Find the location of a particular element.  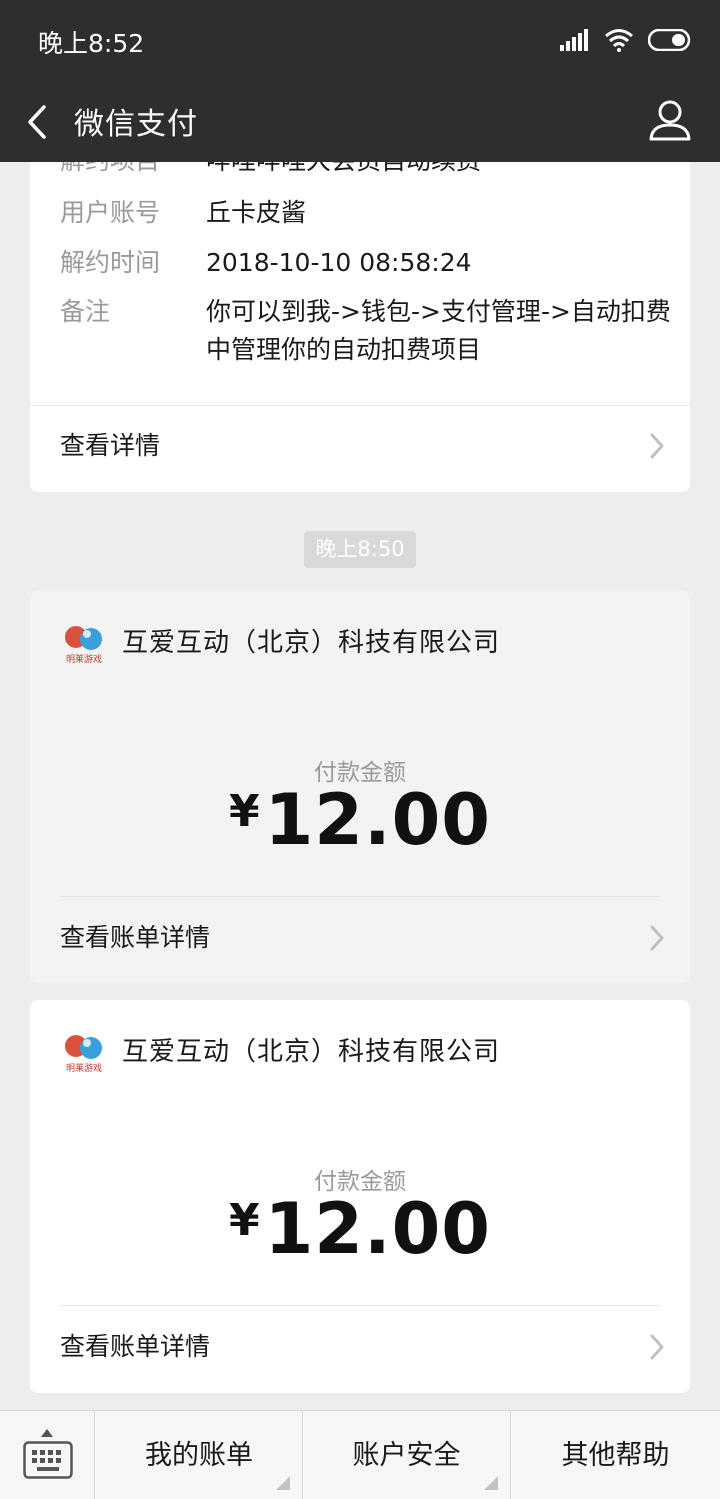

menu-account-security: 账户安全 is located at coordinates (406, 1455).